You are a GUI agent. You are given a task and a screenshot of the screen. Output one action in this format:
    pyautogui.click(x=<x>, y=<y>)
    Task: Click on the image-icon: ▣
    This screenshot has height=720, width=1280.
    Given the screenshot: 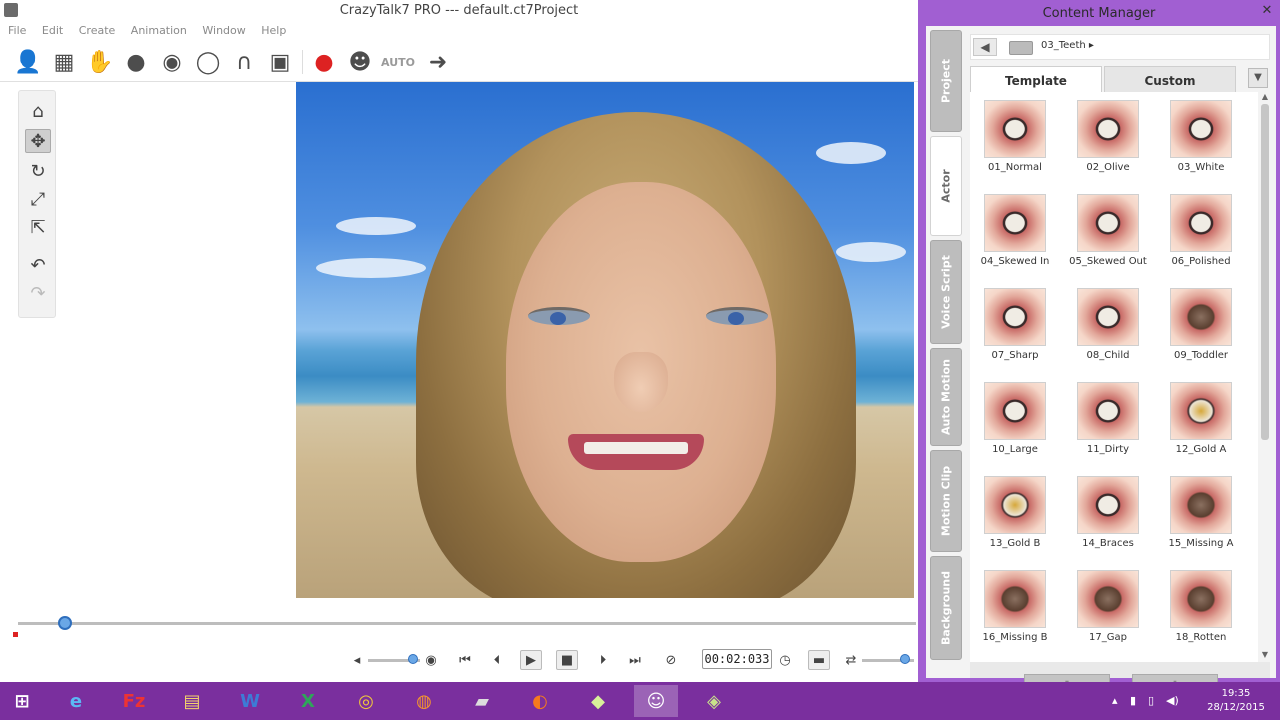 What is the action you would take?
    pyautogui.click(x=280, y=62)
    